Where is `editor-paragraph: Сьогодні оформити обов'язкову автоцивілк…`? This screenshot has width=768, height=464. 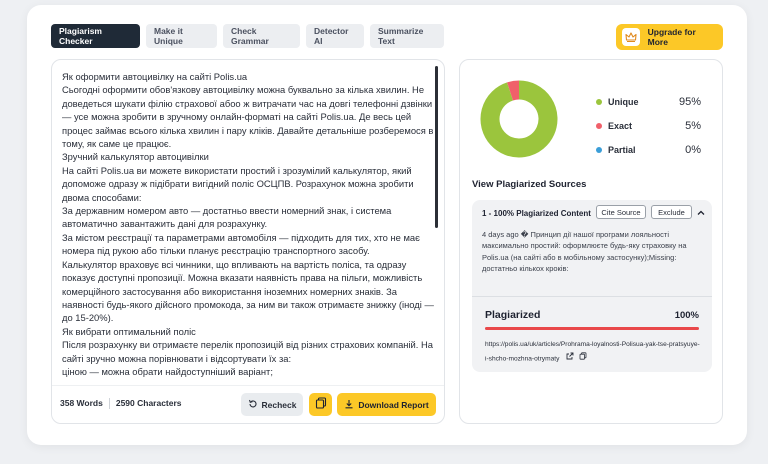
editor-paragraph: Сьогодні оформити обов'язкову автоцивілк… is located at coordinates (248, 117).